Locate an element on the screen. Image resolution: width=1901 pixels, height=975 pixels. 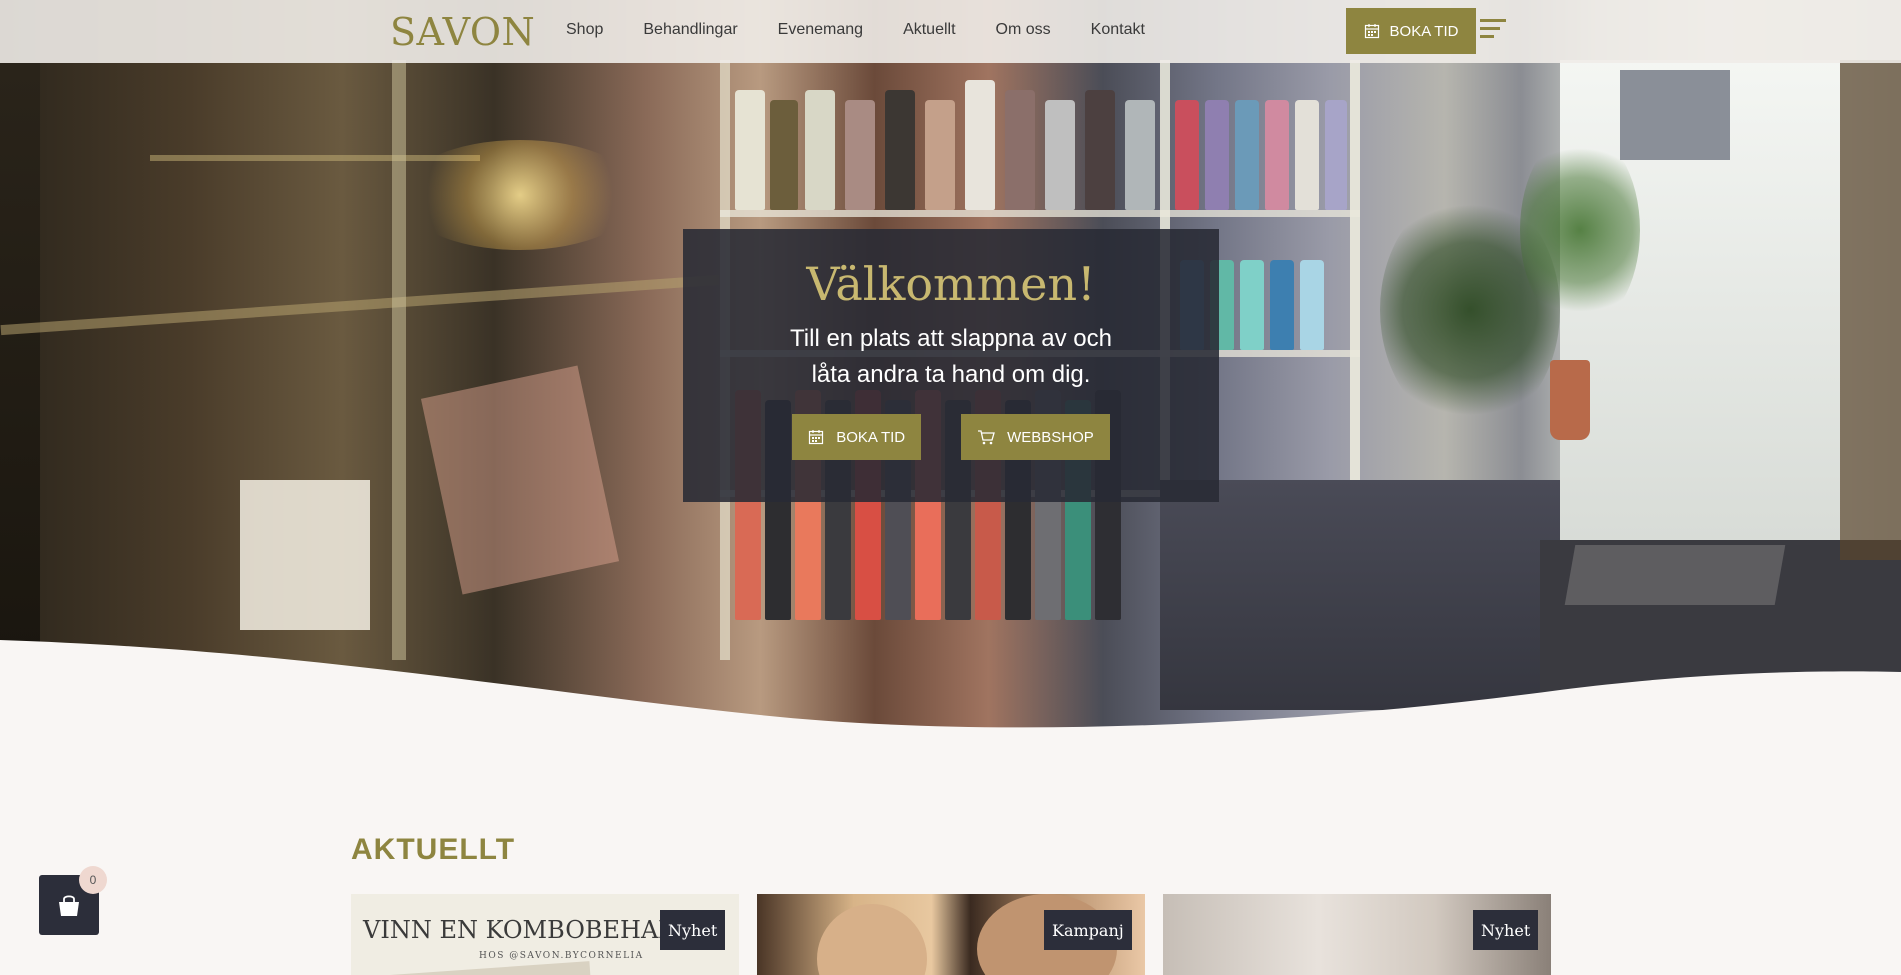
welcome-subtitle-line2: låta andra ta hand om dig. is located at coordinates (951, 374).